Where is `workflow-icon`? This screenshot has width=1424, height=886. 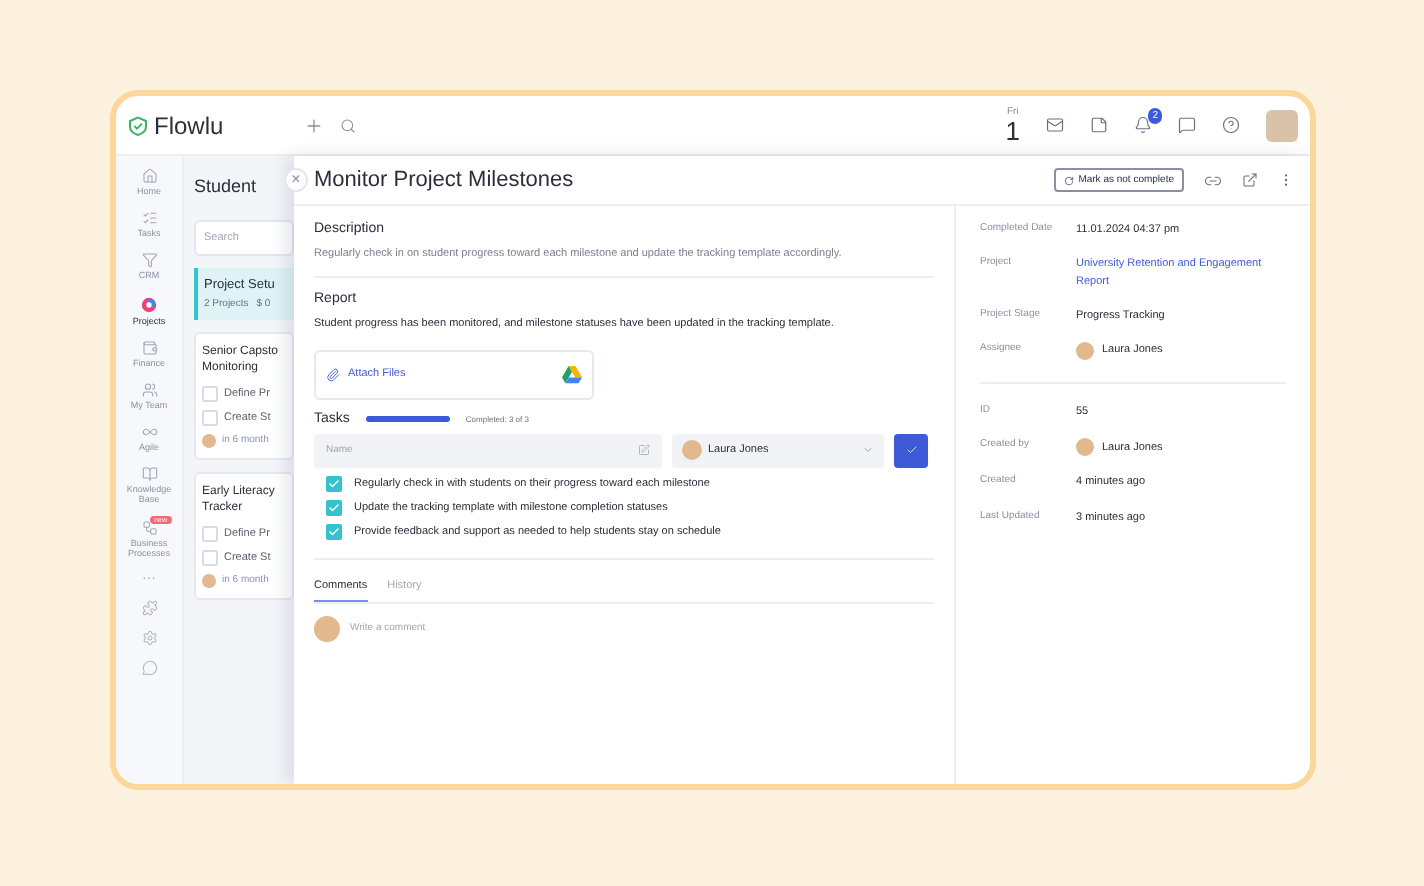
workflow-icon is located at coordinates (149, 527).